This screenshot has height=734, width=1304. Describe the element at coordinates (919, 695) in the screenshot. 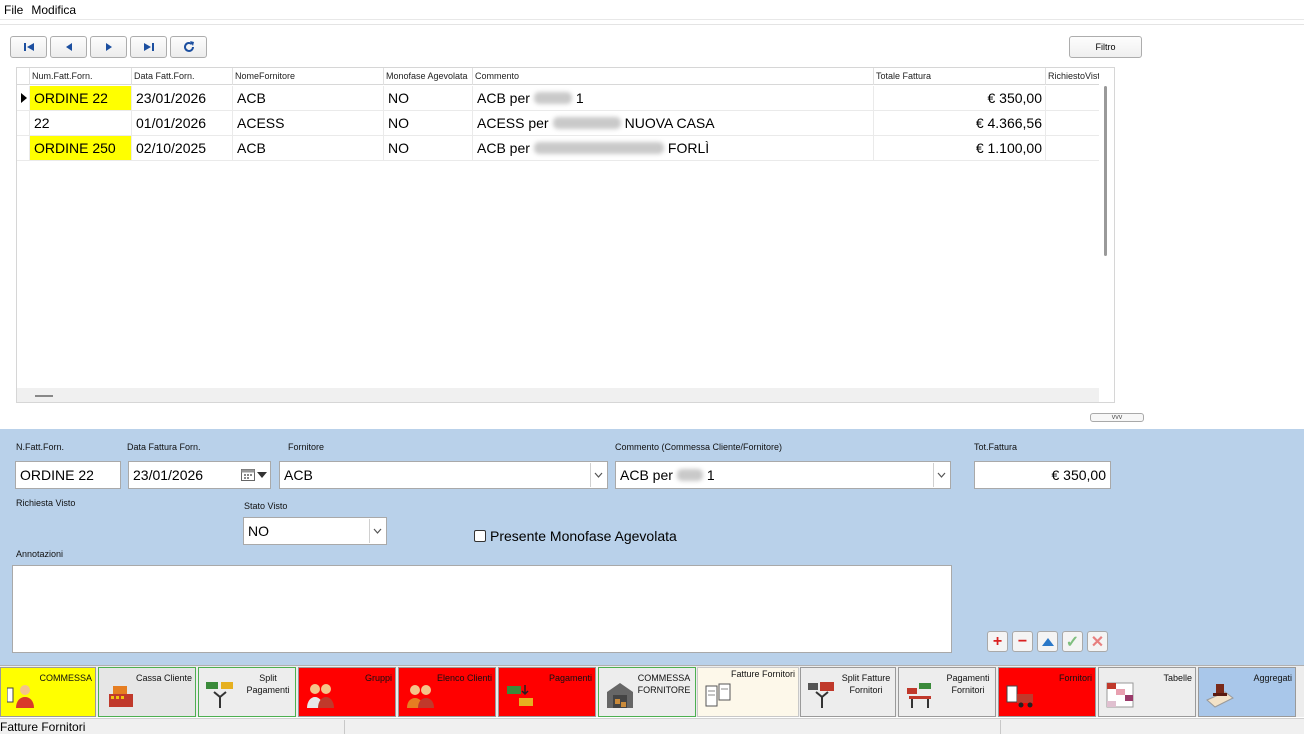

I see `supplier-payments-icon` at that location.